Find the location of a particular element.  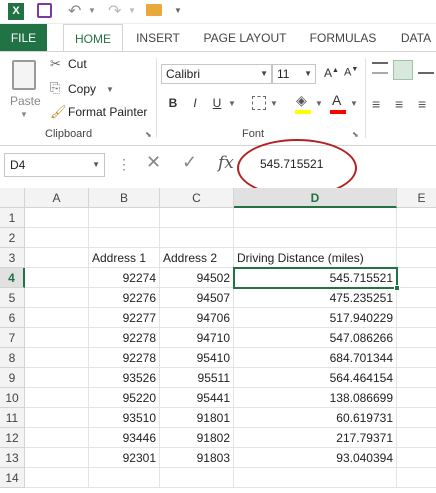

enter-icon: ✓ is located at coordinates (189, 162).